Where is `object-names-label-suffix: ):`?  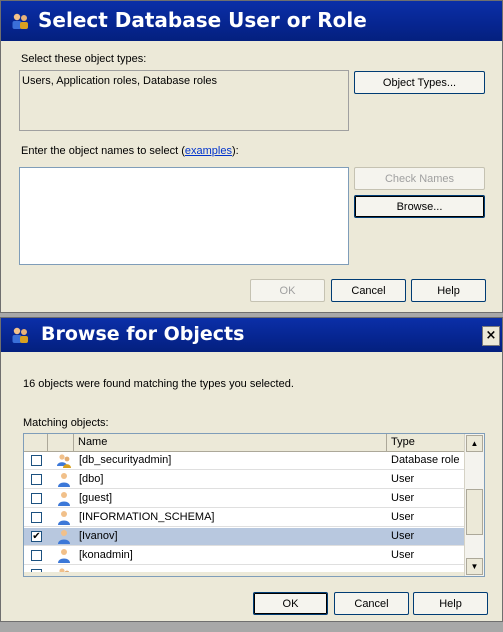
object-names-label-suffix: ): is located at coordinates (235, 151).